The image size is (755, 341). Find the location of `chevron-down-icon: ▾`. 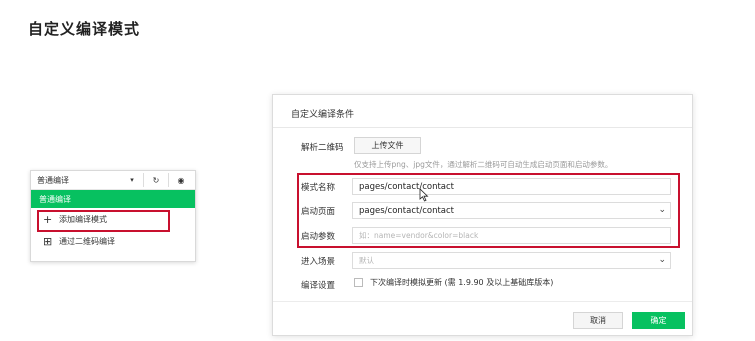

chevron-down-icon: ▾ is located at coordinates (132, 180).